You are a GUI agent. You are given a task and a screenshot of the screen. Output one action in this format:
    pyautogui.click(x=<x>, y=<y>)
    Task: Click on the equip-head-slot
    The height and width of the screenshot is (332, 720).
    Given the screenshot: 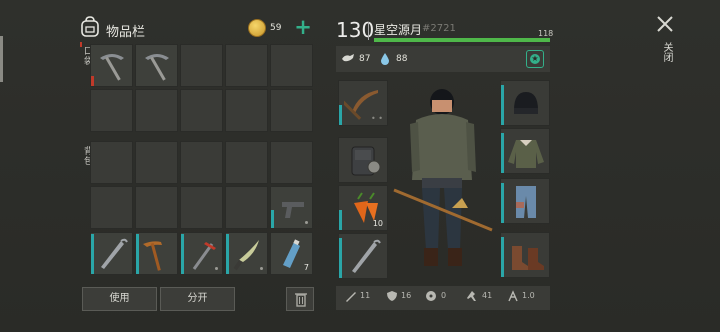 What is the action you would take?
    pyautogui.click(x=525, y=103)
    